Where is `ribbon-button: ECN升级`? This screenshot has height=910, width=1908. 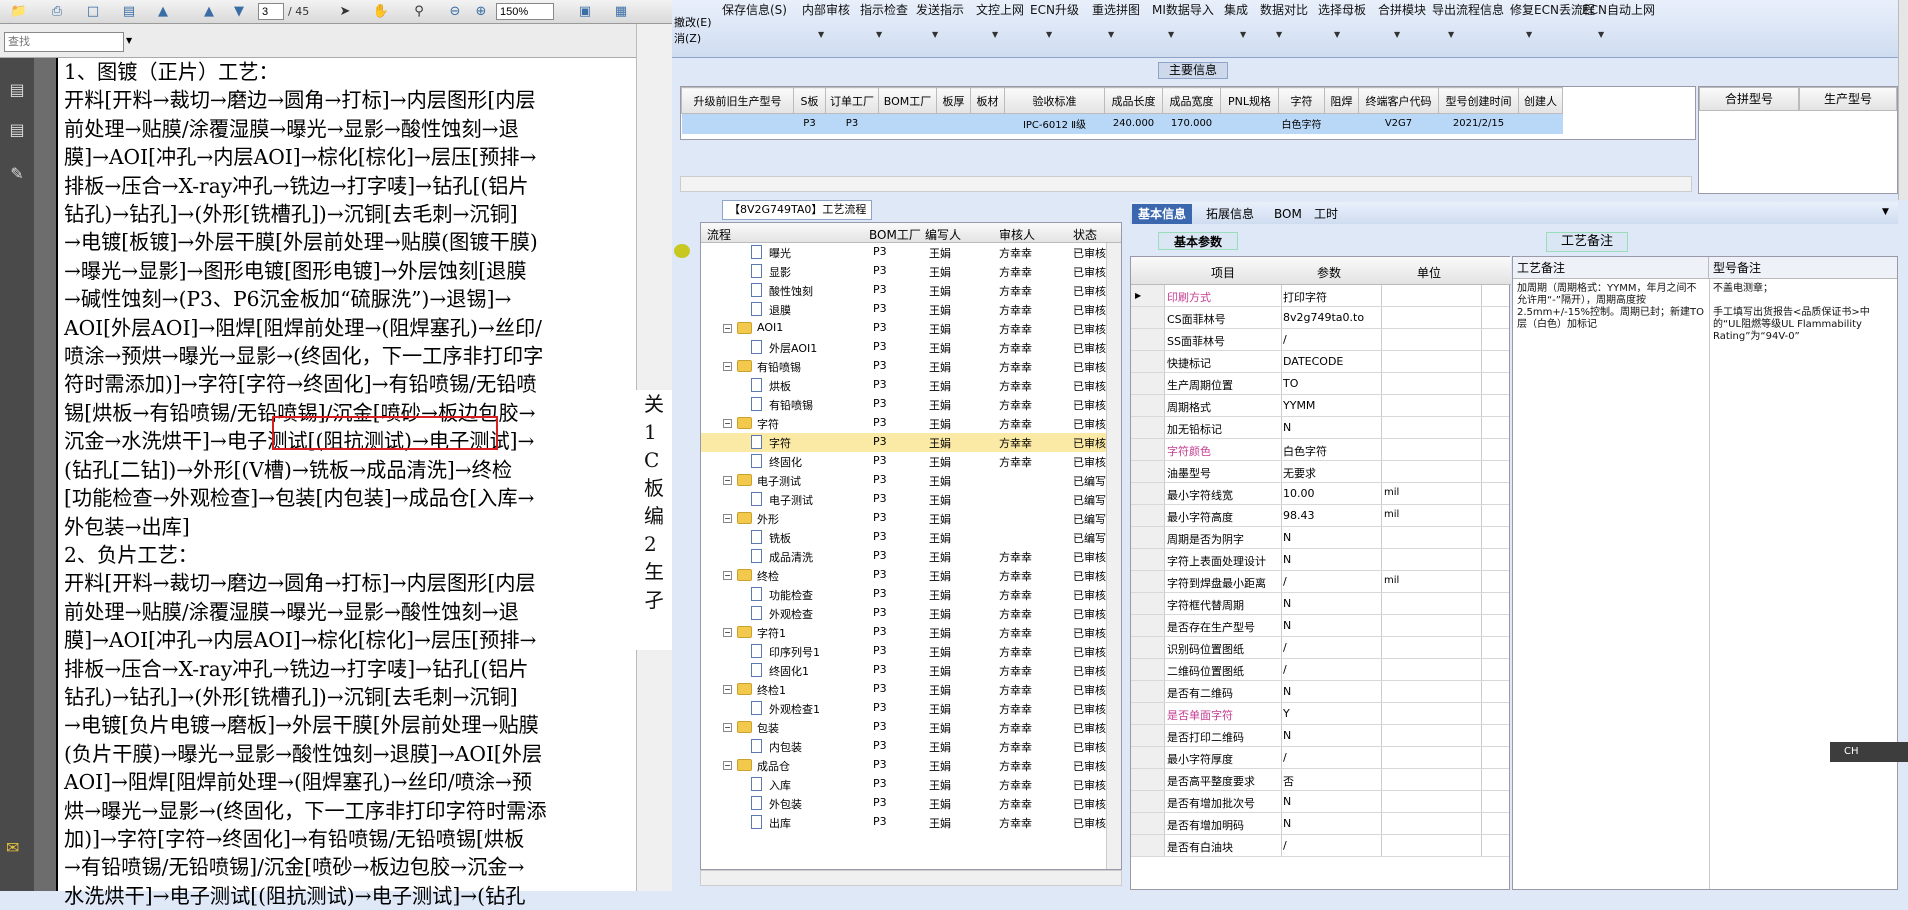 ribbon-button: ECN升级 is located at coordinates (1054, 9).